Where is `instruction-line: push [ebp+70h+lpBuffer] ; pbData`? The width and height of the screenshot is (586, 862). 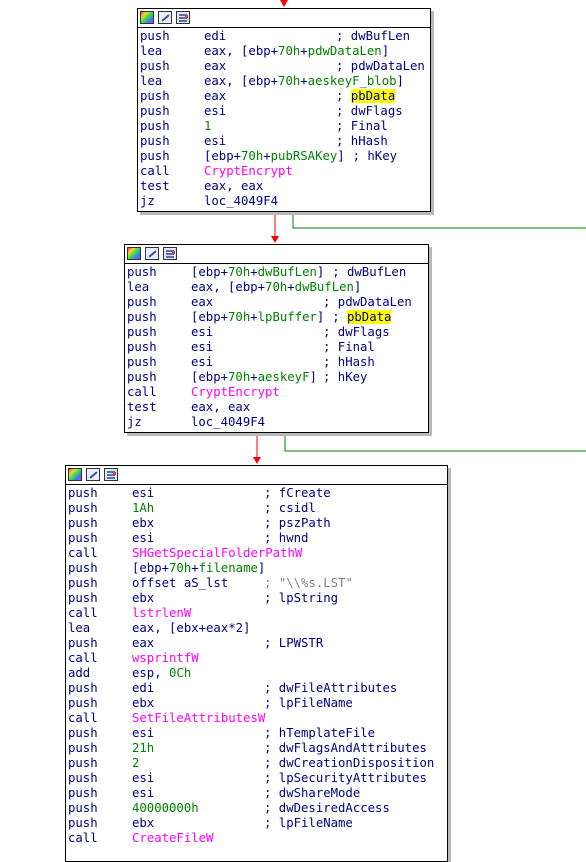
instruction-line: push [ebp+70h+lpBuffer] ; pbData is located at coordinates (277, 317).